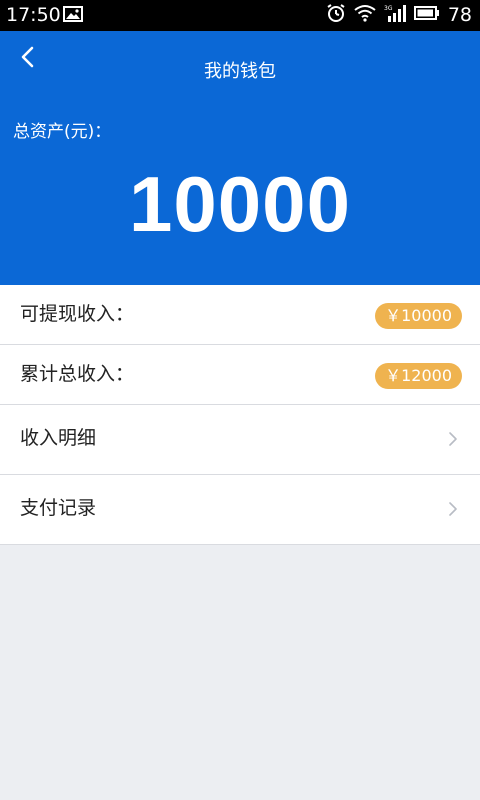 This screenshot has height=800, width=480. What do you see at coordinates (240, 204) in the screenshot?
I see `total-assets-value: 10000` at bounding box center [240, 204].